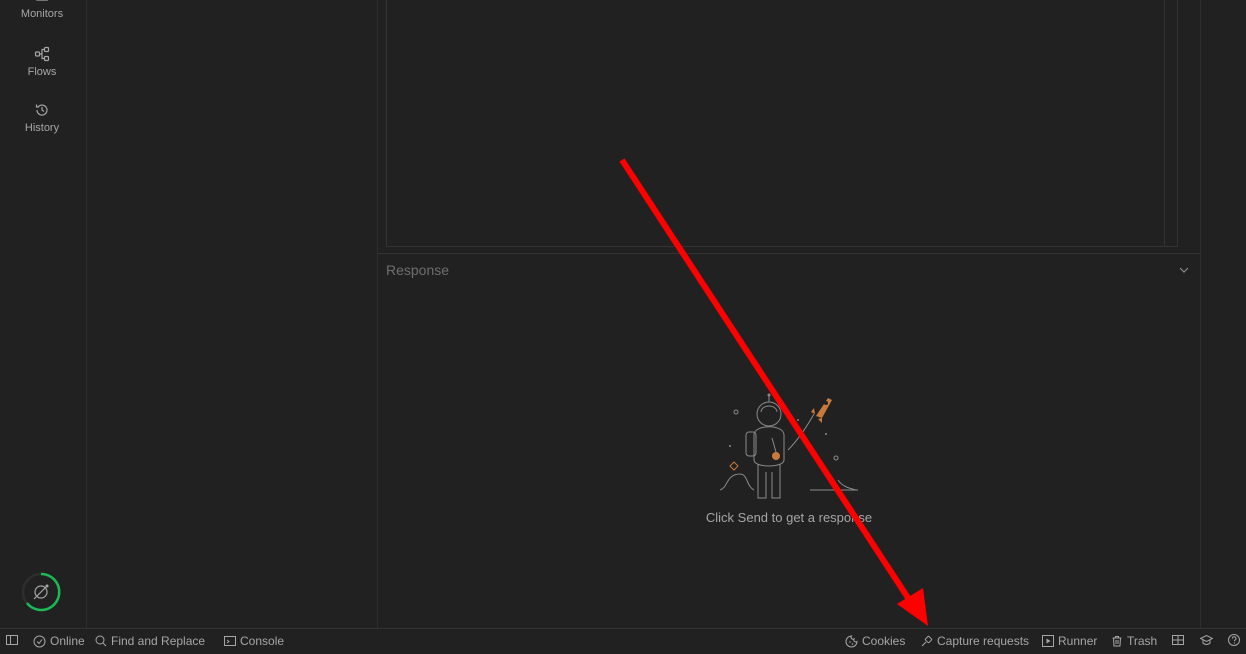 The height and width of the screenshot is (654, 1246). What do you see at coordinates (1166, 123) in the screenshot?
I see `editor-scrollbar` at bounding box center [1166, 123].